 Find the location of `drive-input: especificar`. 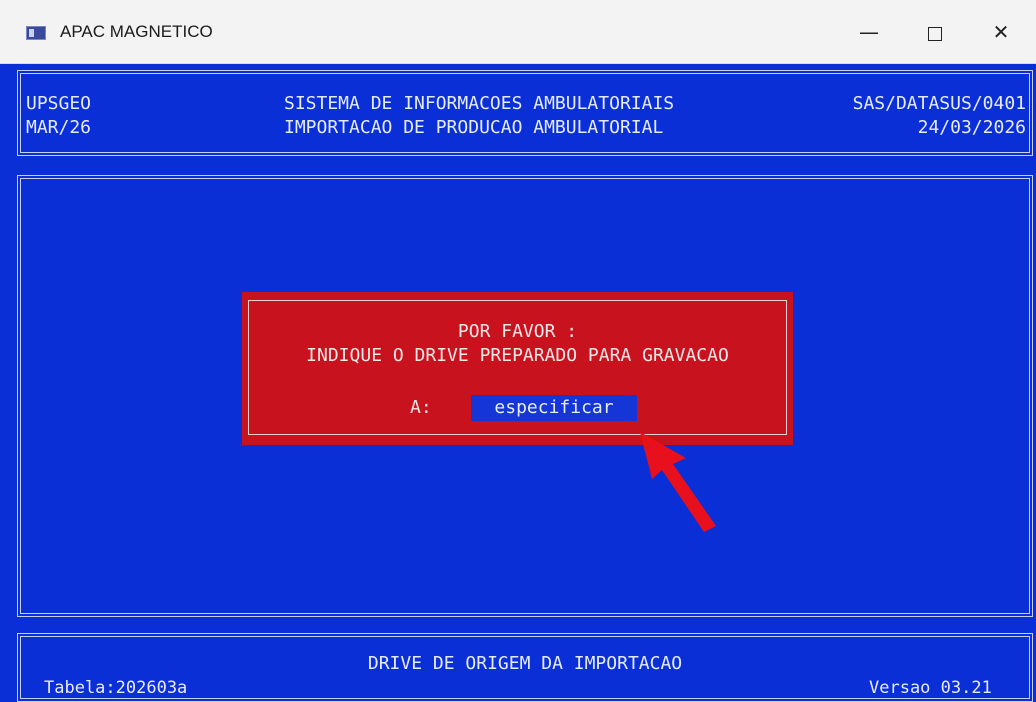

drive-input: especificar is located at coordinates (554, 408).